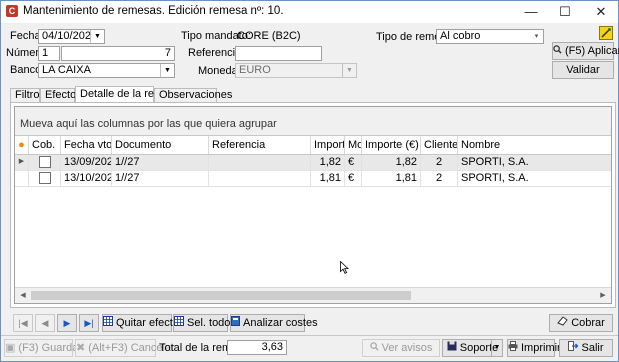  What do you see at coordinates (573, 348) in the screenshot?
I see `exit-icon` at bounding box center [573, 348].